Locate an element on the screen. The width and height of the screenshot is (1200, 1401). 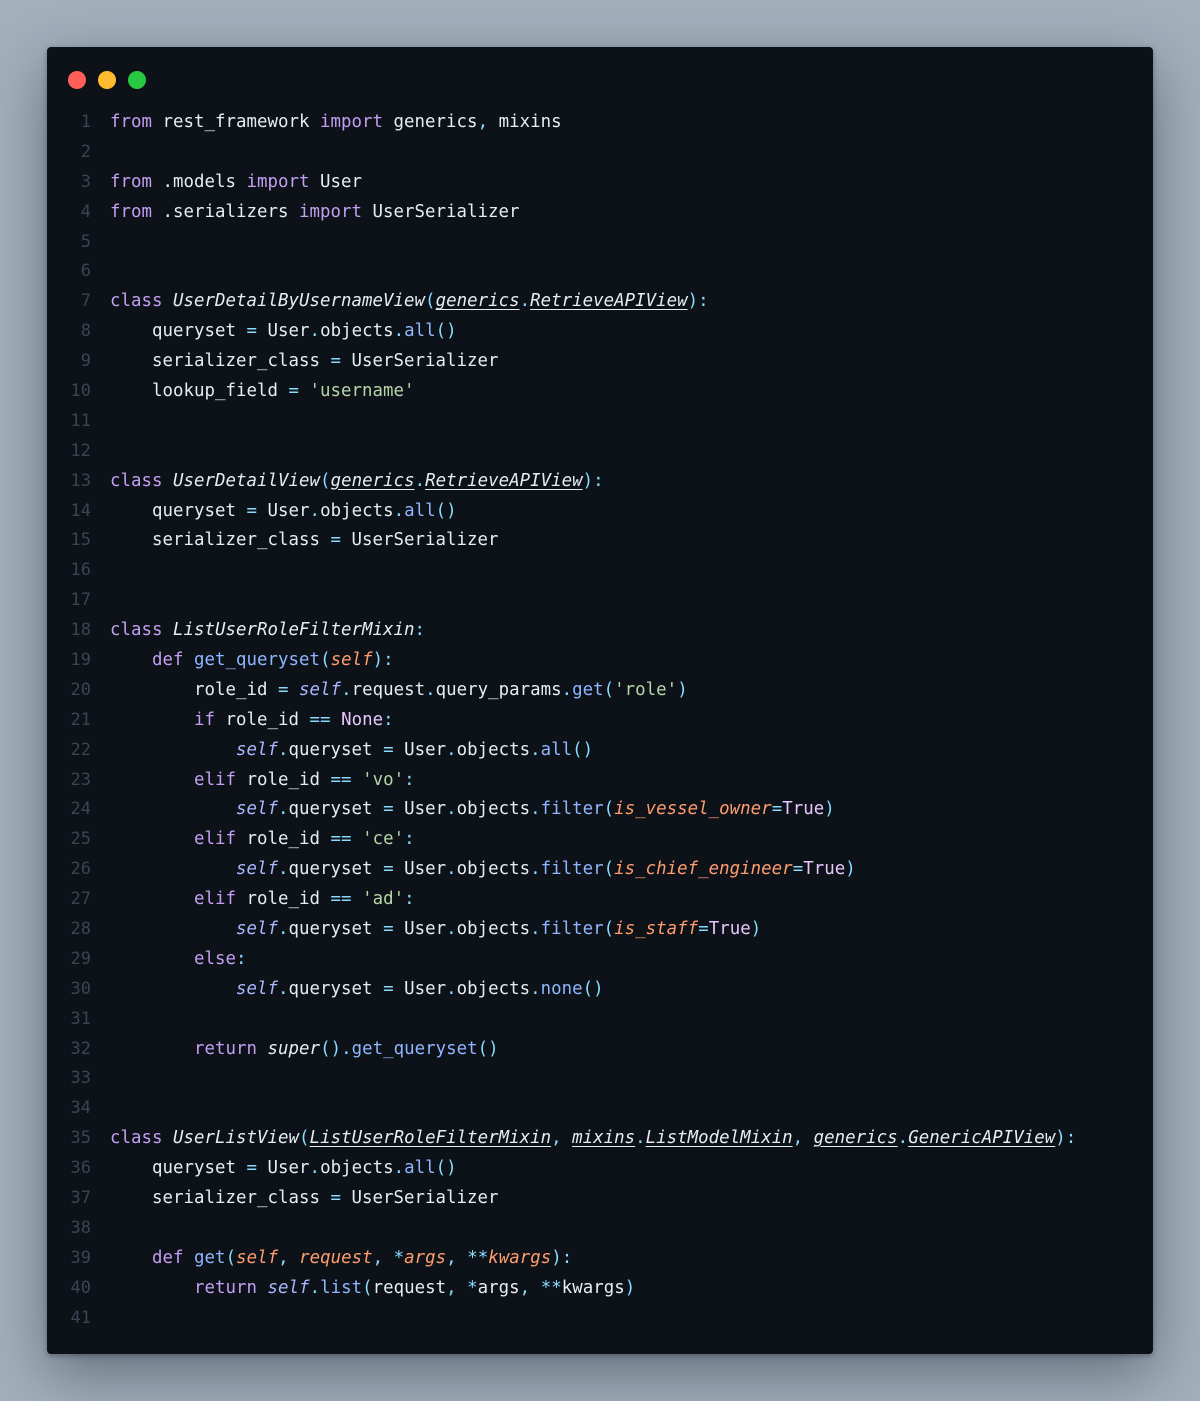
code-line: 4 from .serializers import UserSerializer is located at coordinates (600, 212).